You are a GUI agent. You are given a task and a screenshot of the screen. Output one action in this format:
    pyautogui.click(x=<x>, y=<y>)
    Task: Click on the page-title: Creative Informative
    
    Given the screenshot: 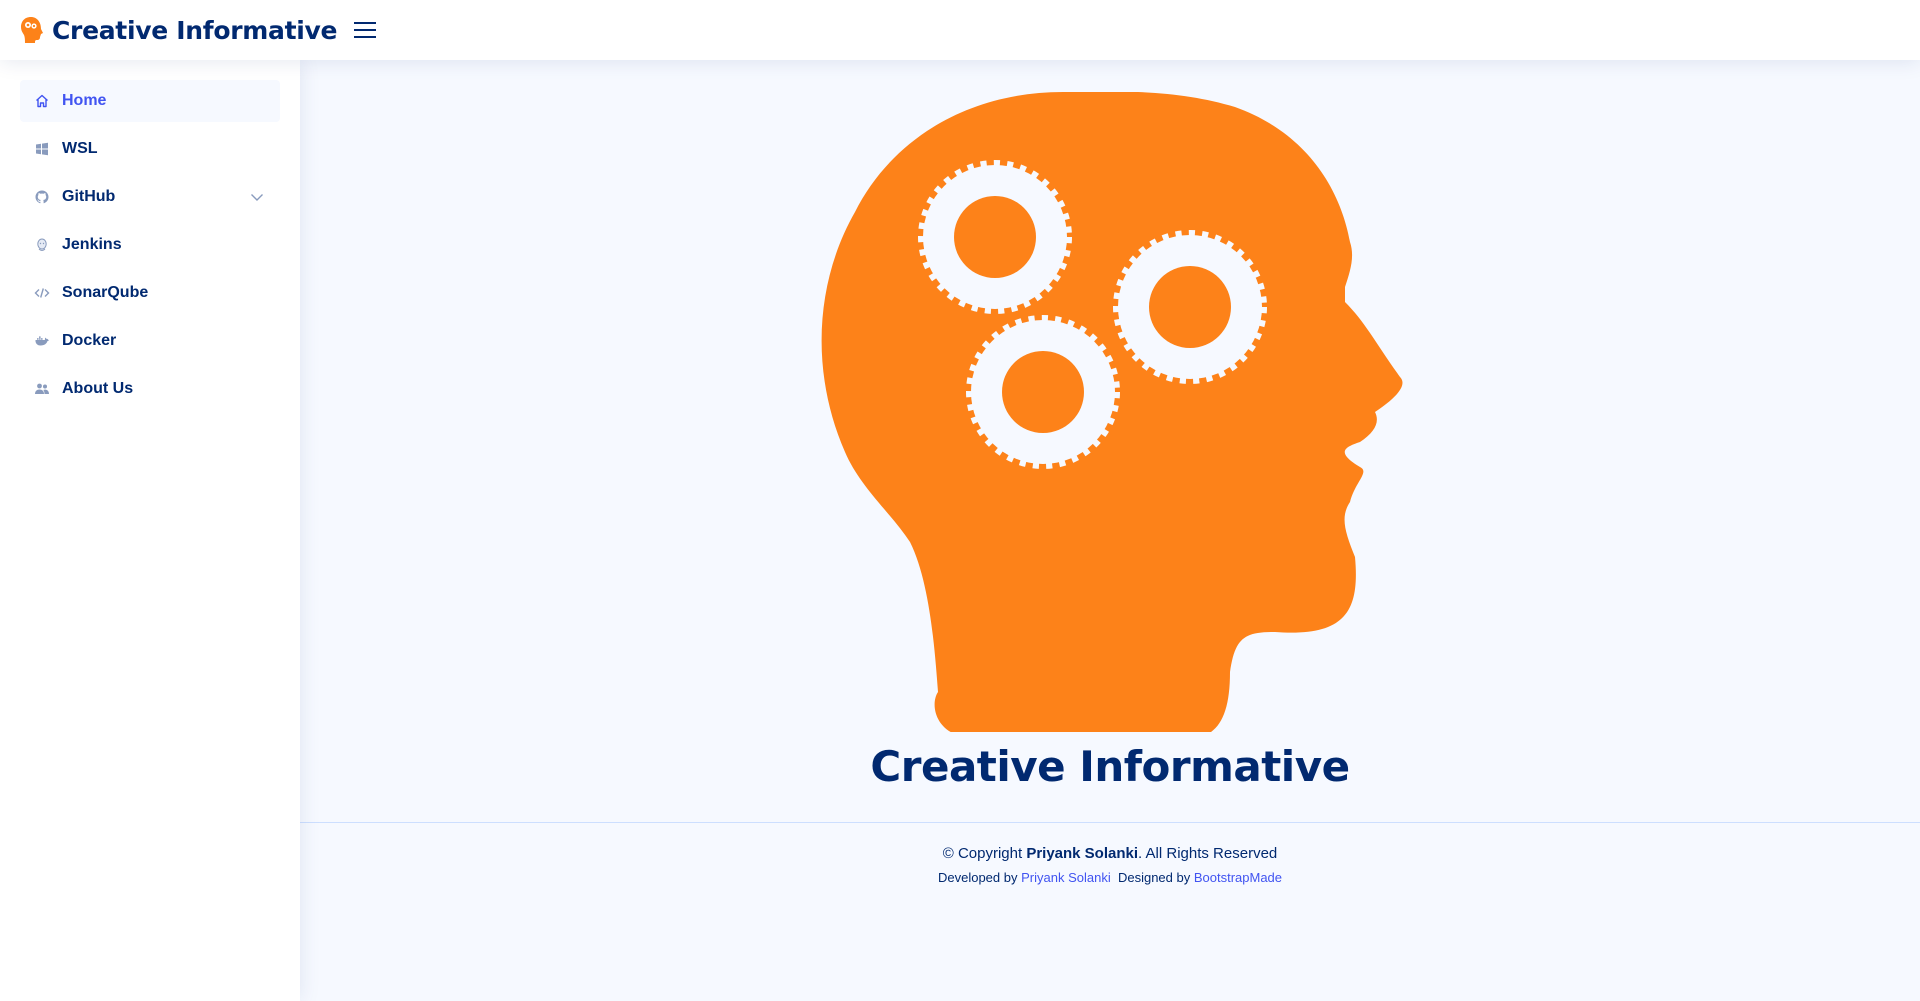 What is the action you would take?
    pyautogui.click(x=1110, y=766)
    